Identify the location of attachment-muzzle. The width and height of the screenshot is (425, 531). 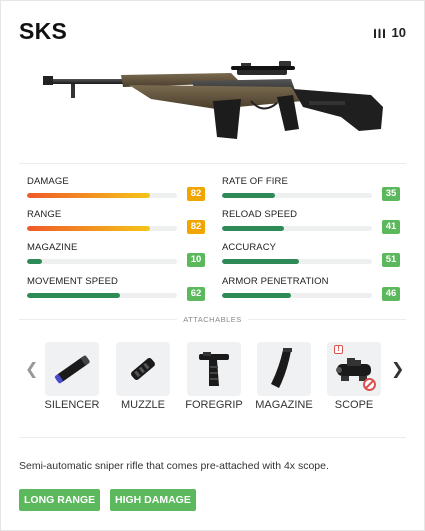
(143, 369).